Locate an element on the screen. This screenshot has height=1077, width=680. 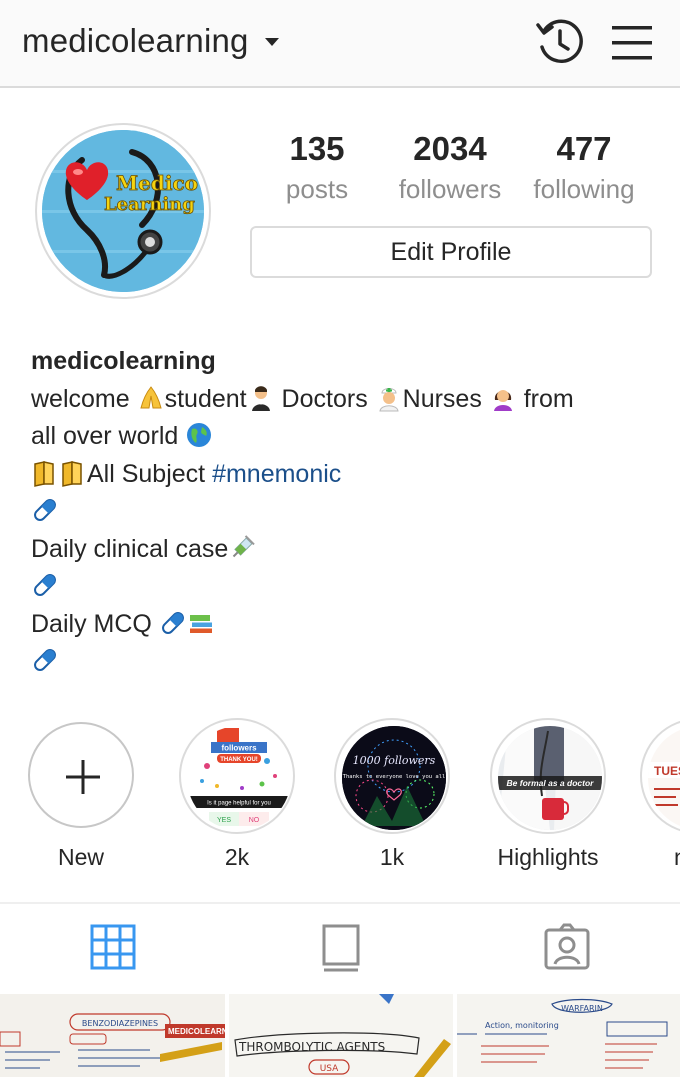
folded-hands-icon is located at coordinates (150, 396).